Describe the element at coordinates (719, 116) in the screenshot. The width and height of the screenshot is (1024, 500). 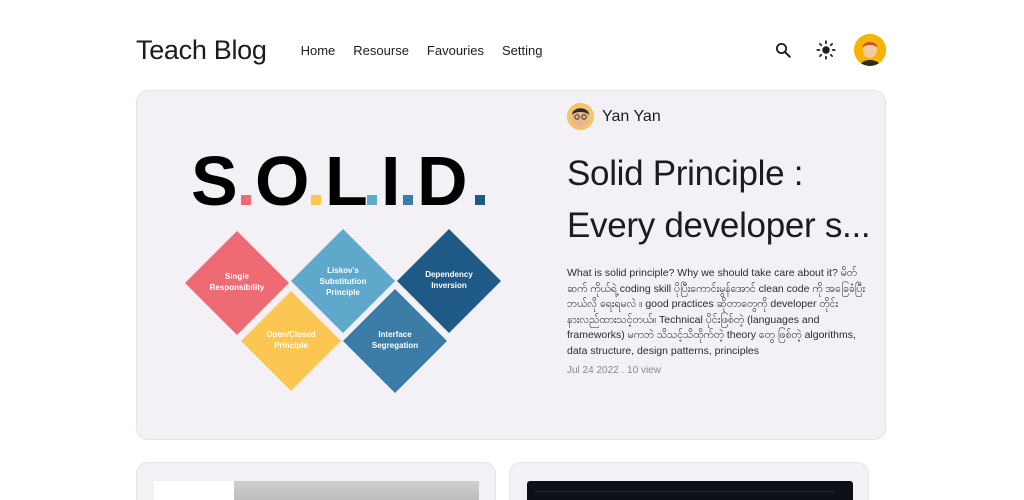
I see `post-author: Yan Yan` at that location.